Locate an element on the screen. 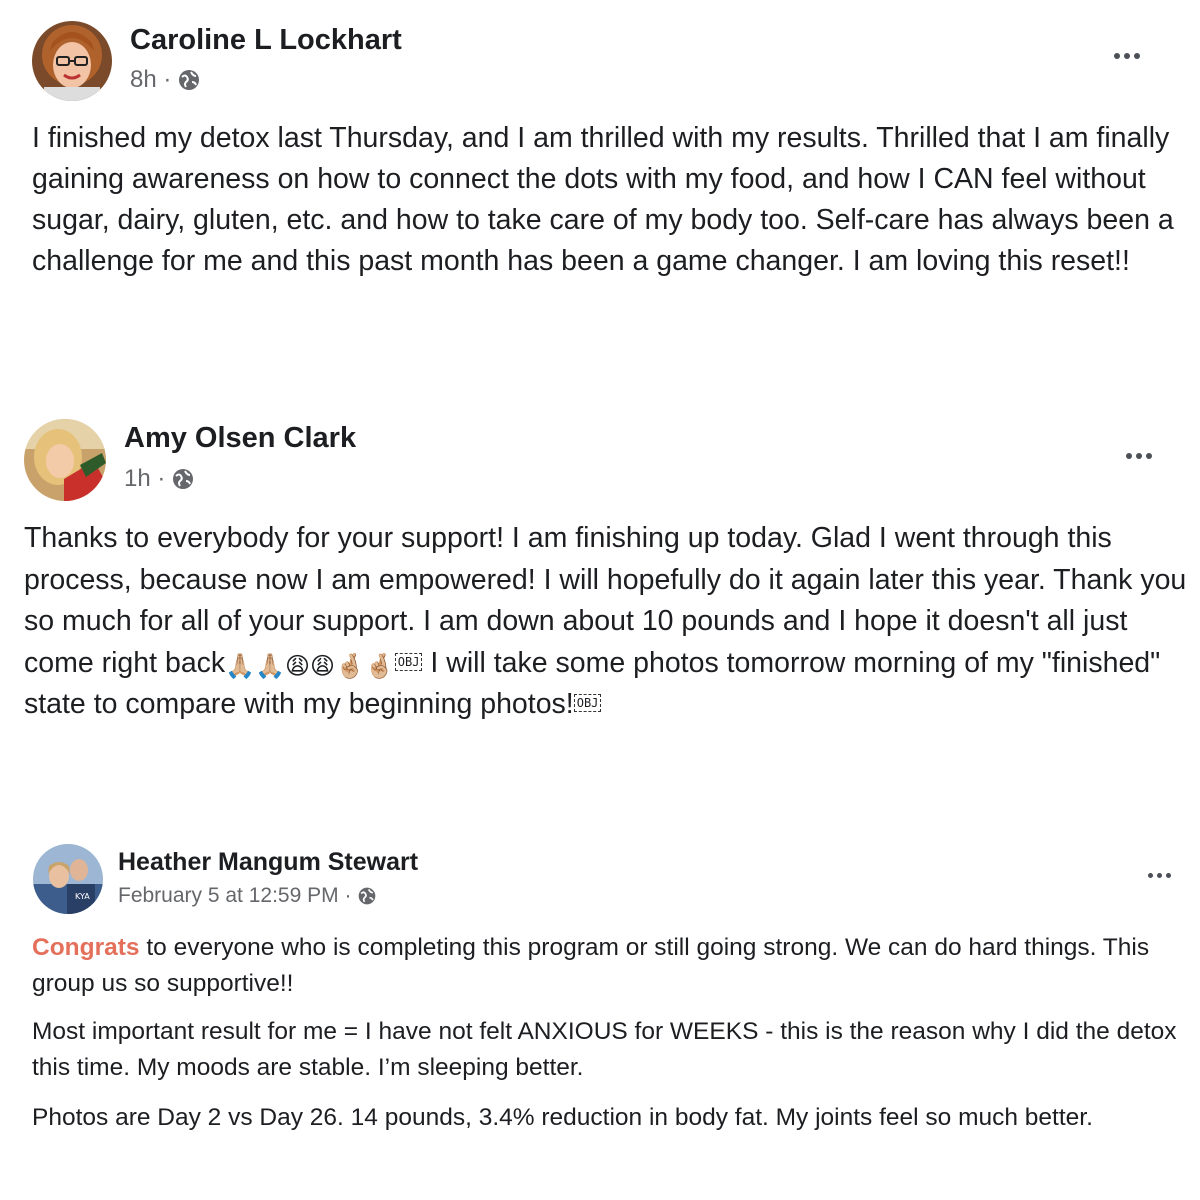 This screenshot has height=1200, width=1200. post-time: 8h is located at coordinates (143, 80).